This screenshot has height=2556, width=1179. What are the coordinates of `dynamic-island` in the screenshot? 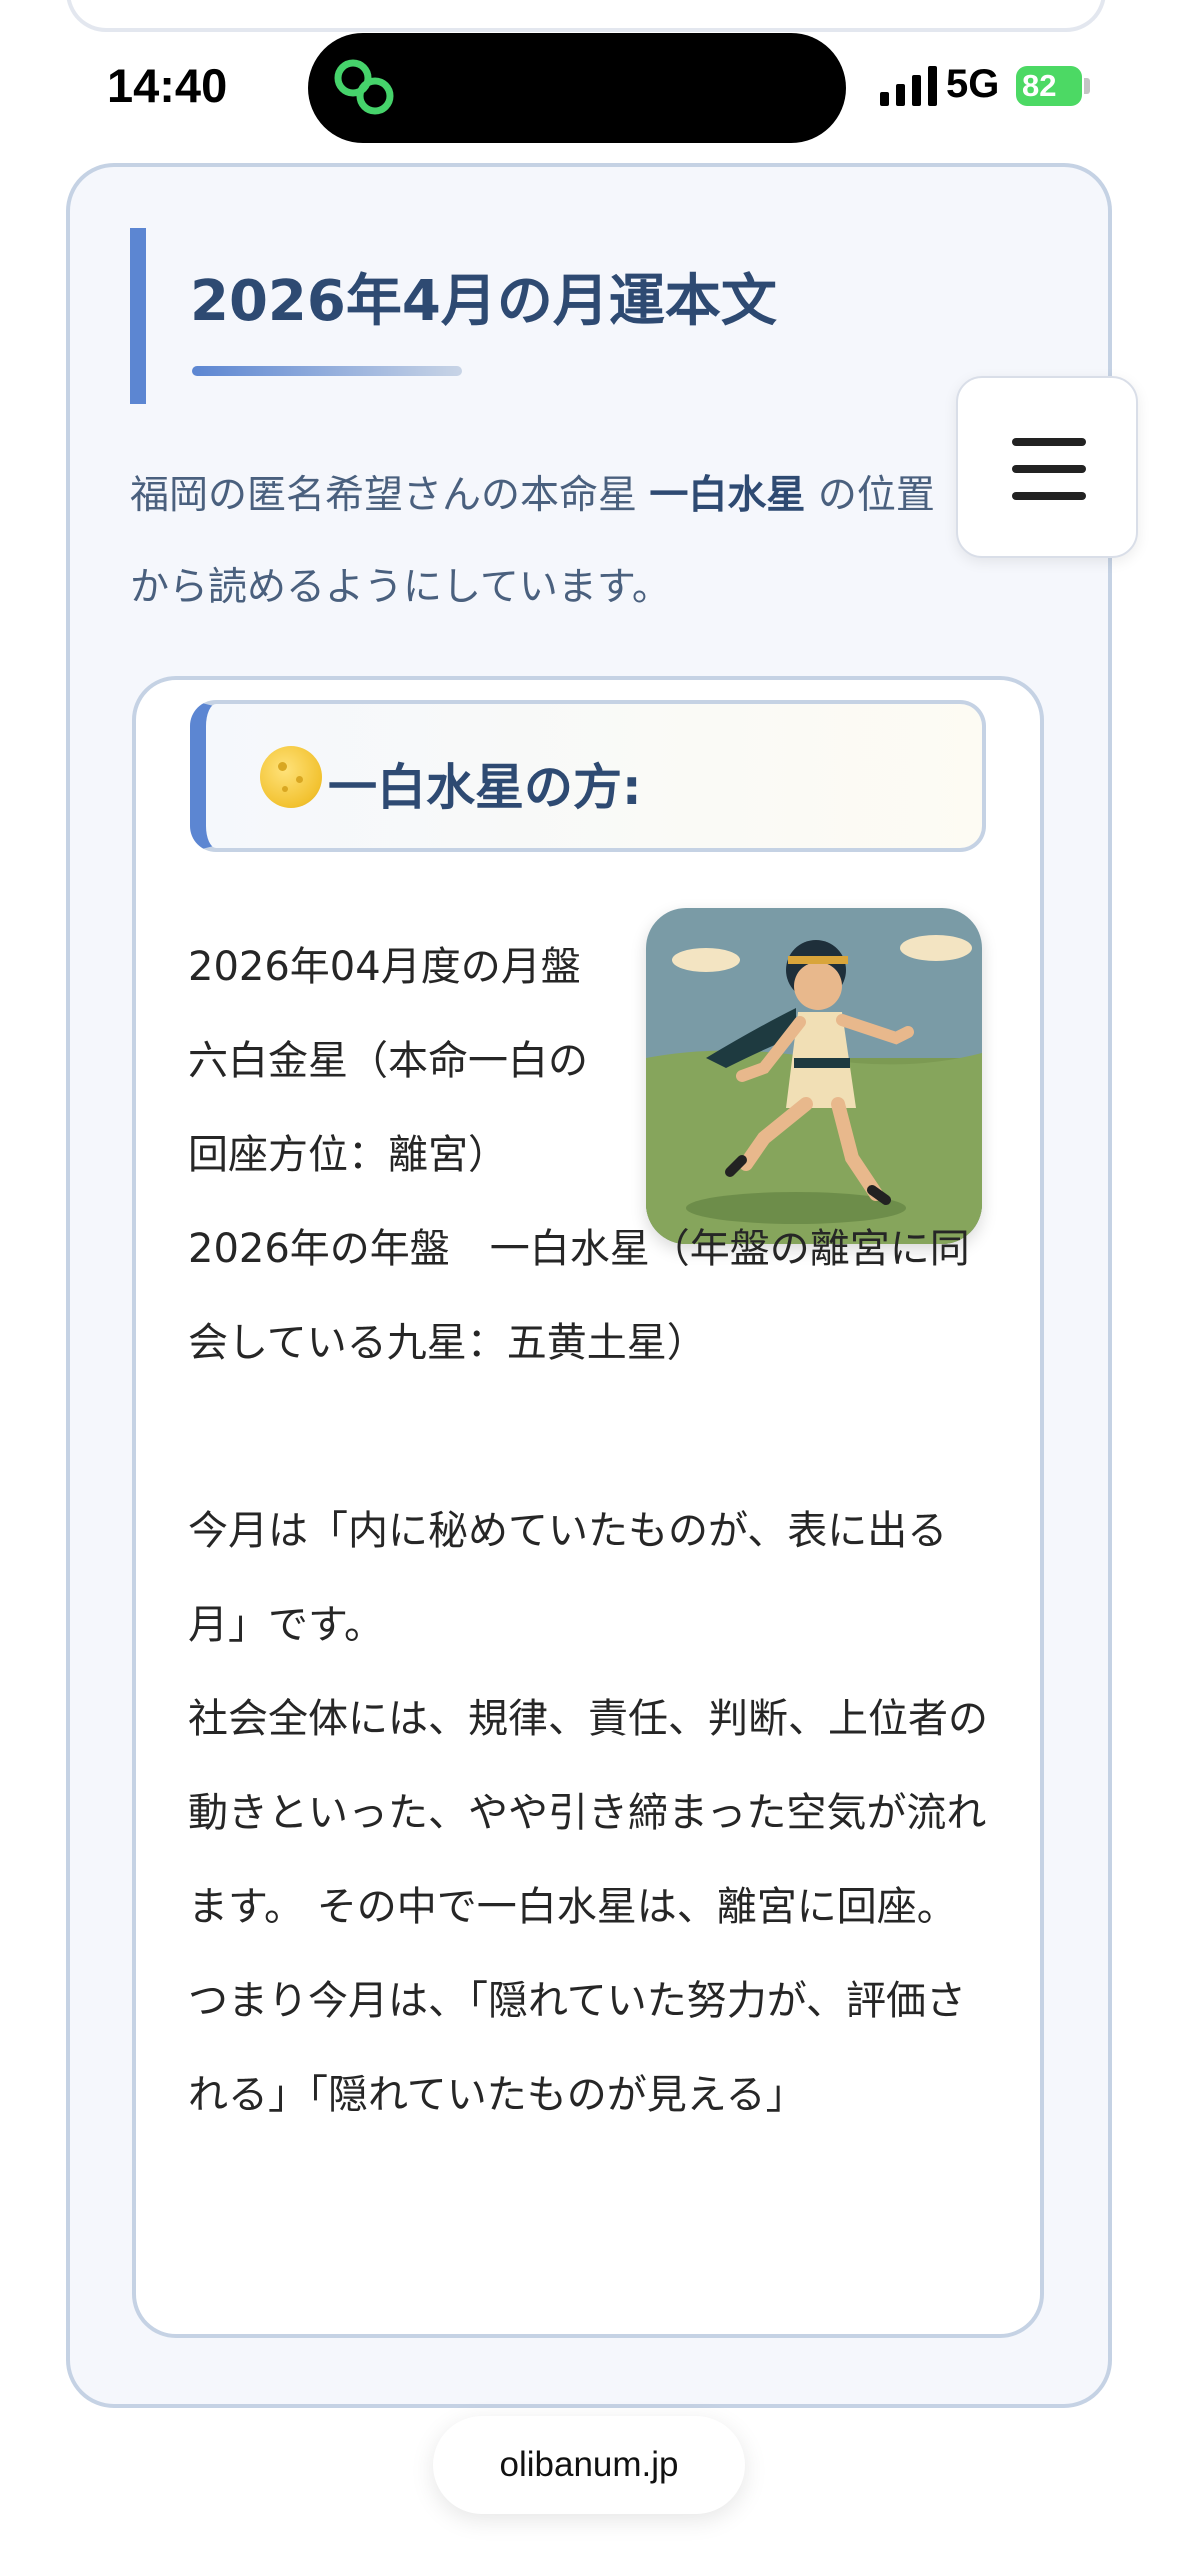 It's located at (577, 88).